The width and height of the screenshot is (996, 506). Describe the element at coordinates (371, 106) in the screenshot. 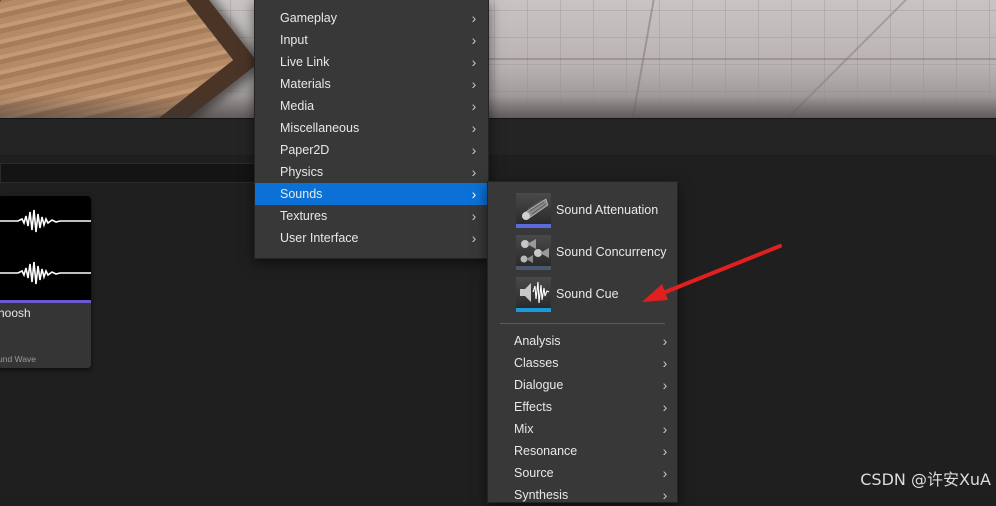

I see `menu-item-media: Media ›` at that location.